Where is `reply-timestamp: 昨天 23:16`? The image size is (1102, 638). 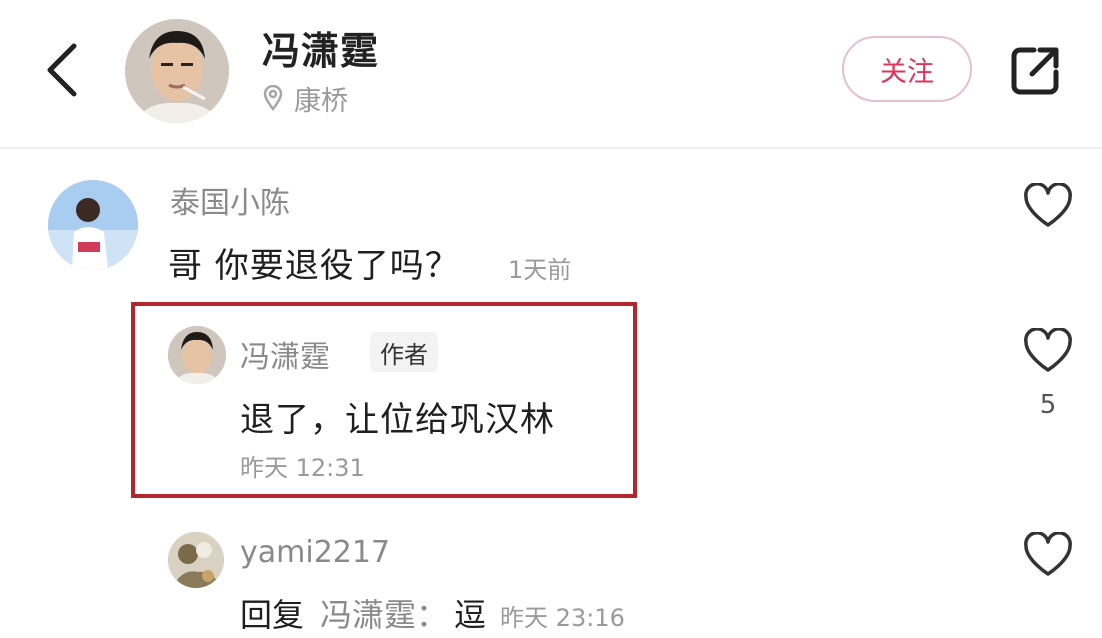
reply-timestamp: 昨天 23:16 is located at coordinates (562, 618).